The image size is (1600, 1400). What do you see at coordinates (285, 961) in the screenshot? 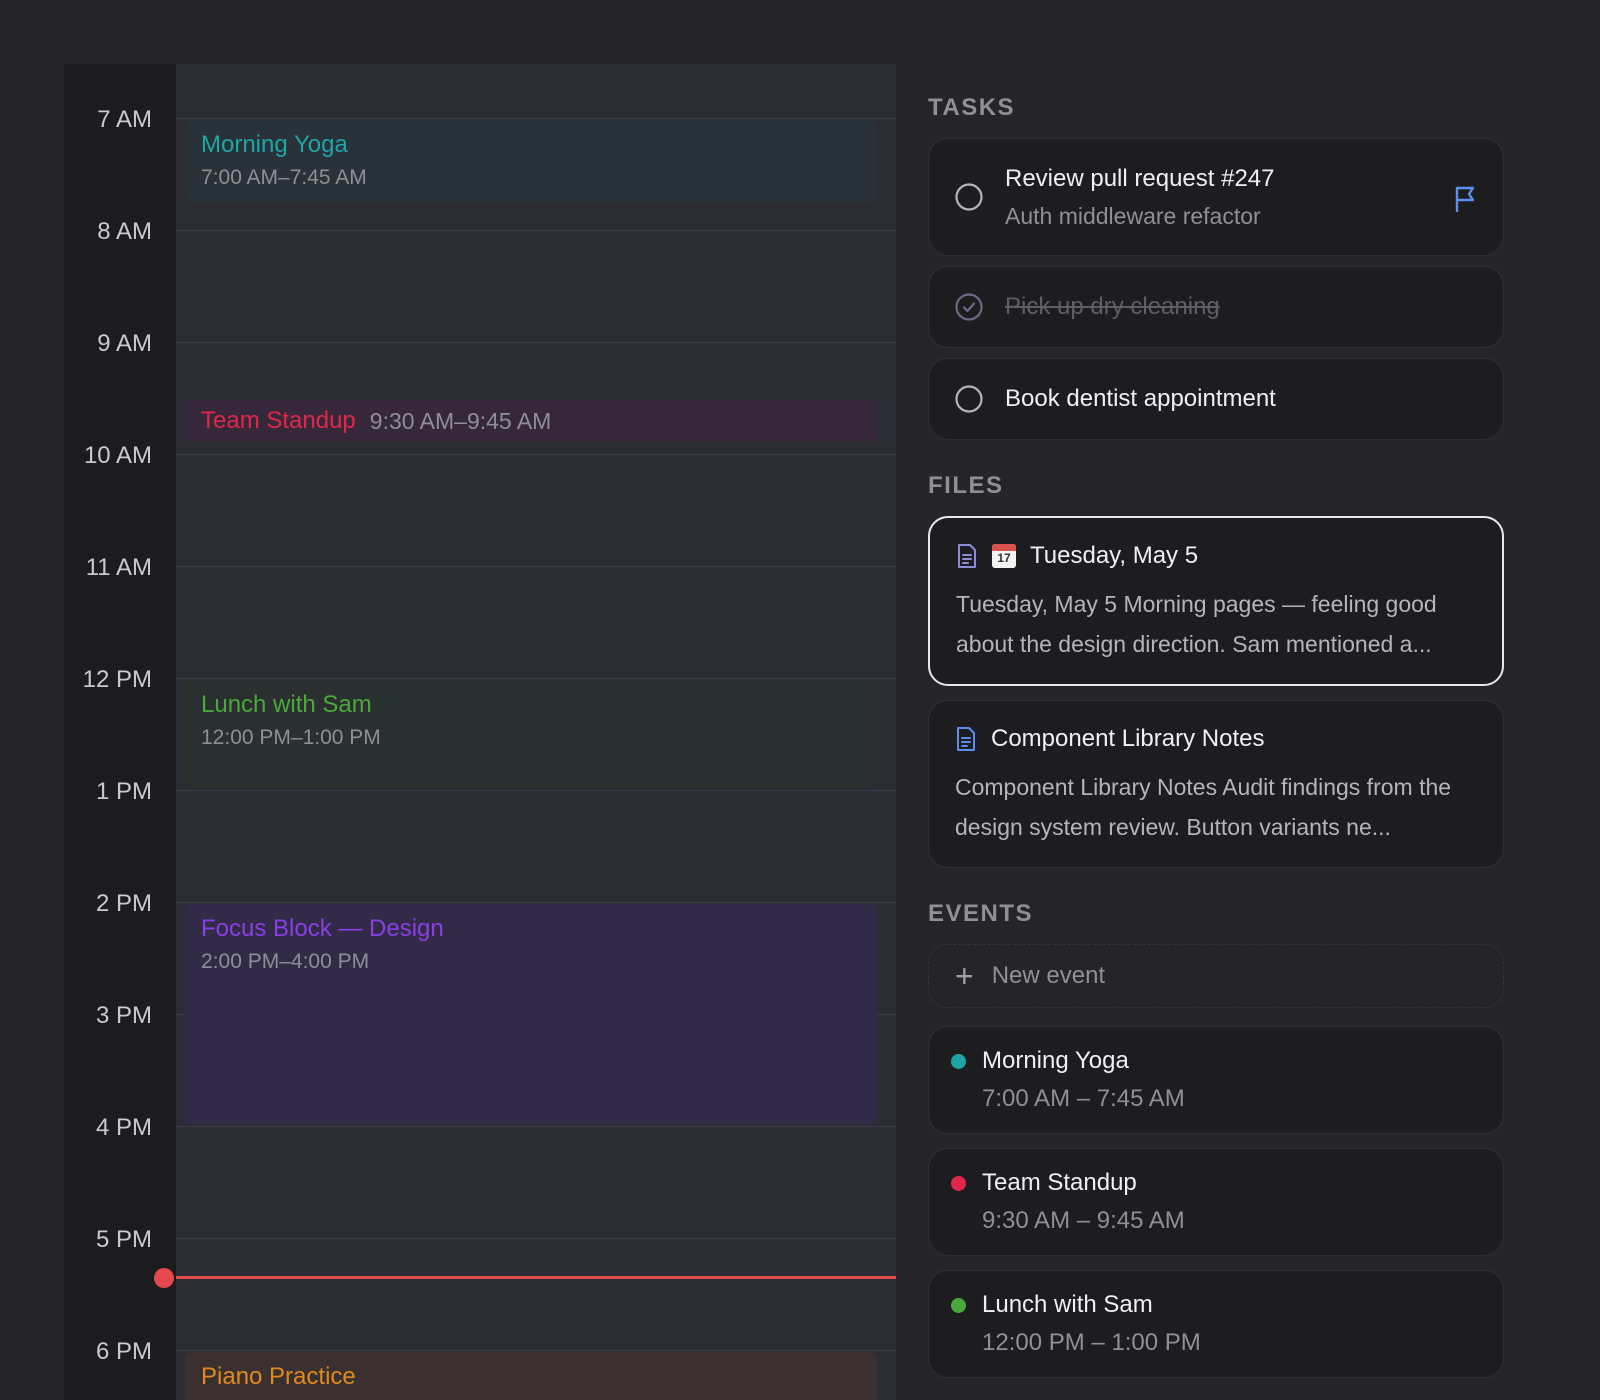
I see `event-time: 2:00 PM–4:00 PM` at bounding box center [285, 961].